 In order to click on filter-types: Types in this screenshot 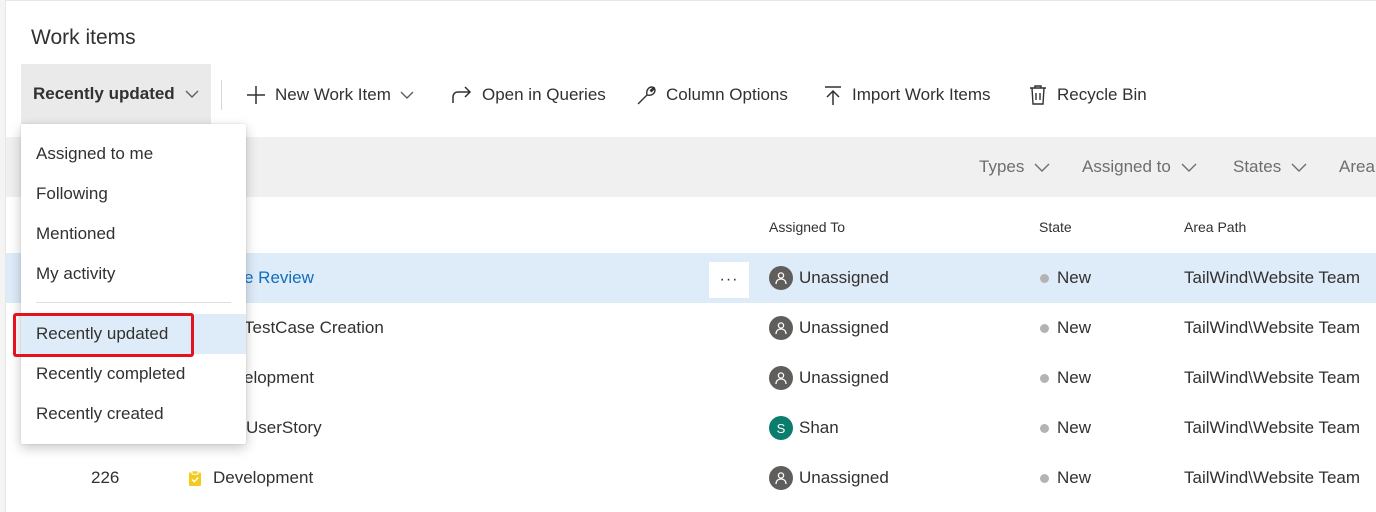, I will do `click(1014, 167)`.